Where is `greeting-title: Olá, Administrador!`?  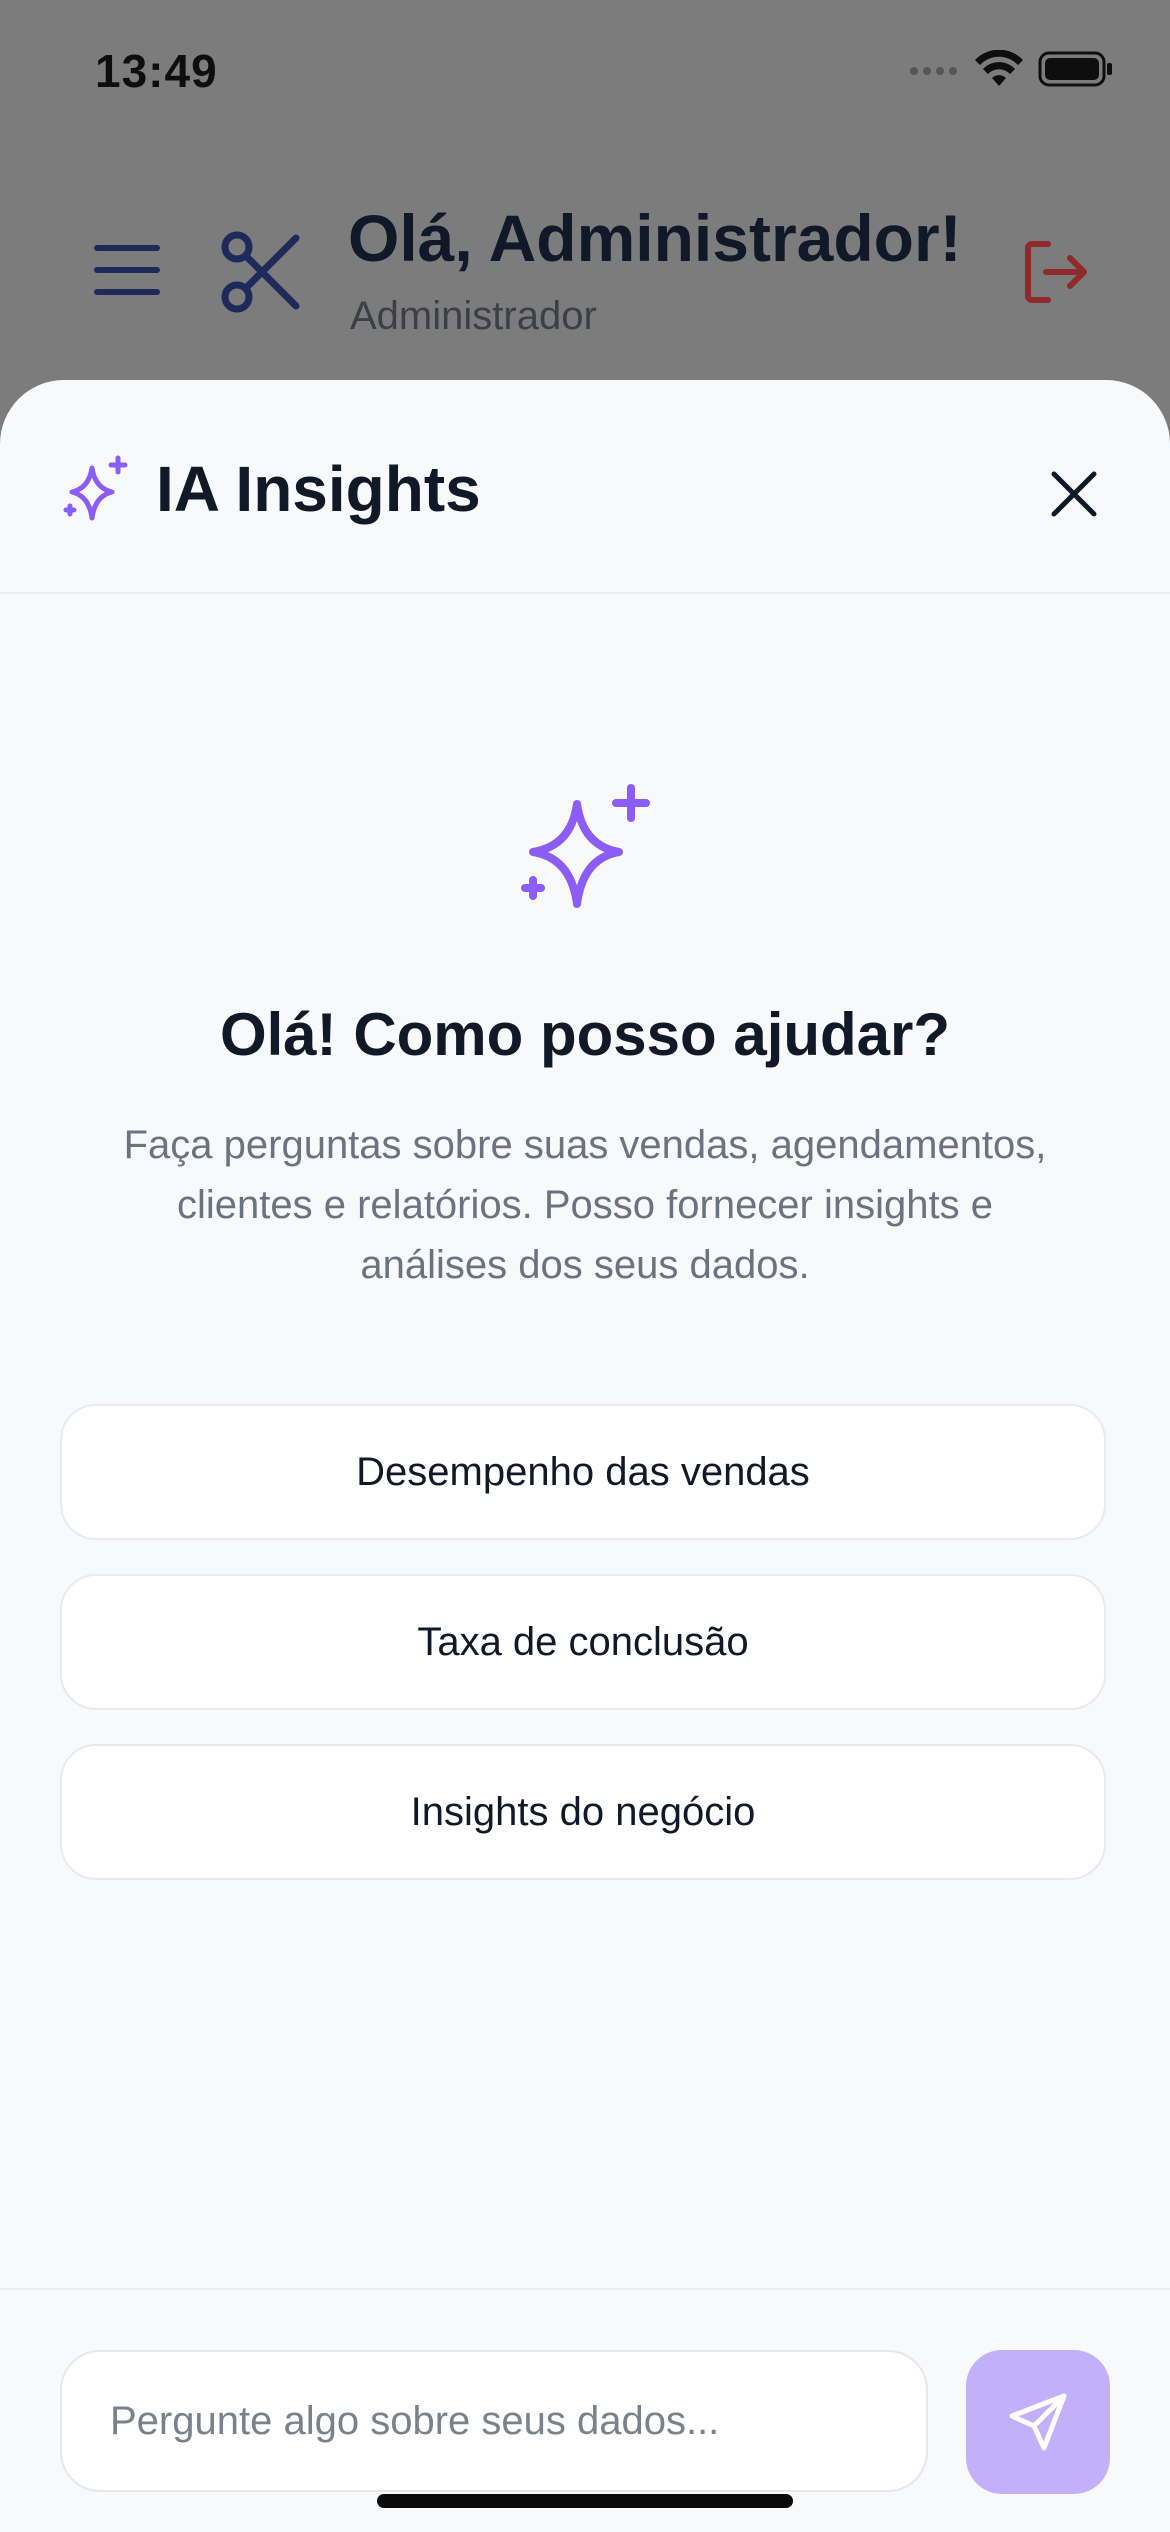 greeting-title: Olá, Administrador! is located at coordinates (655, 238).